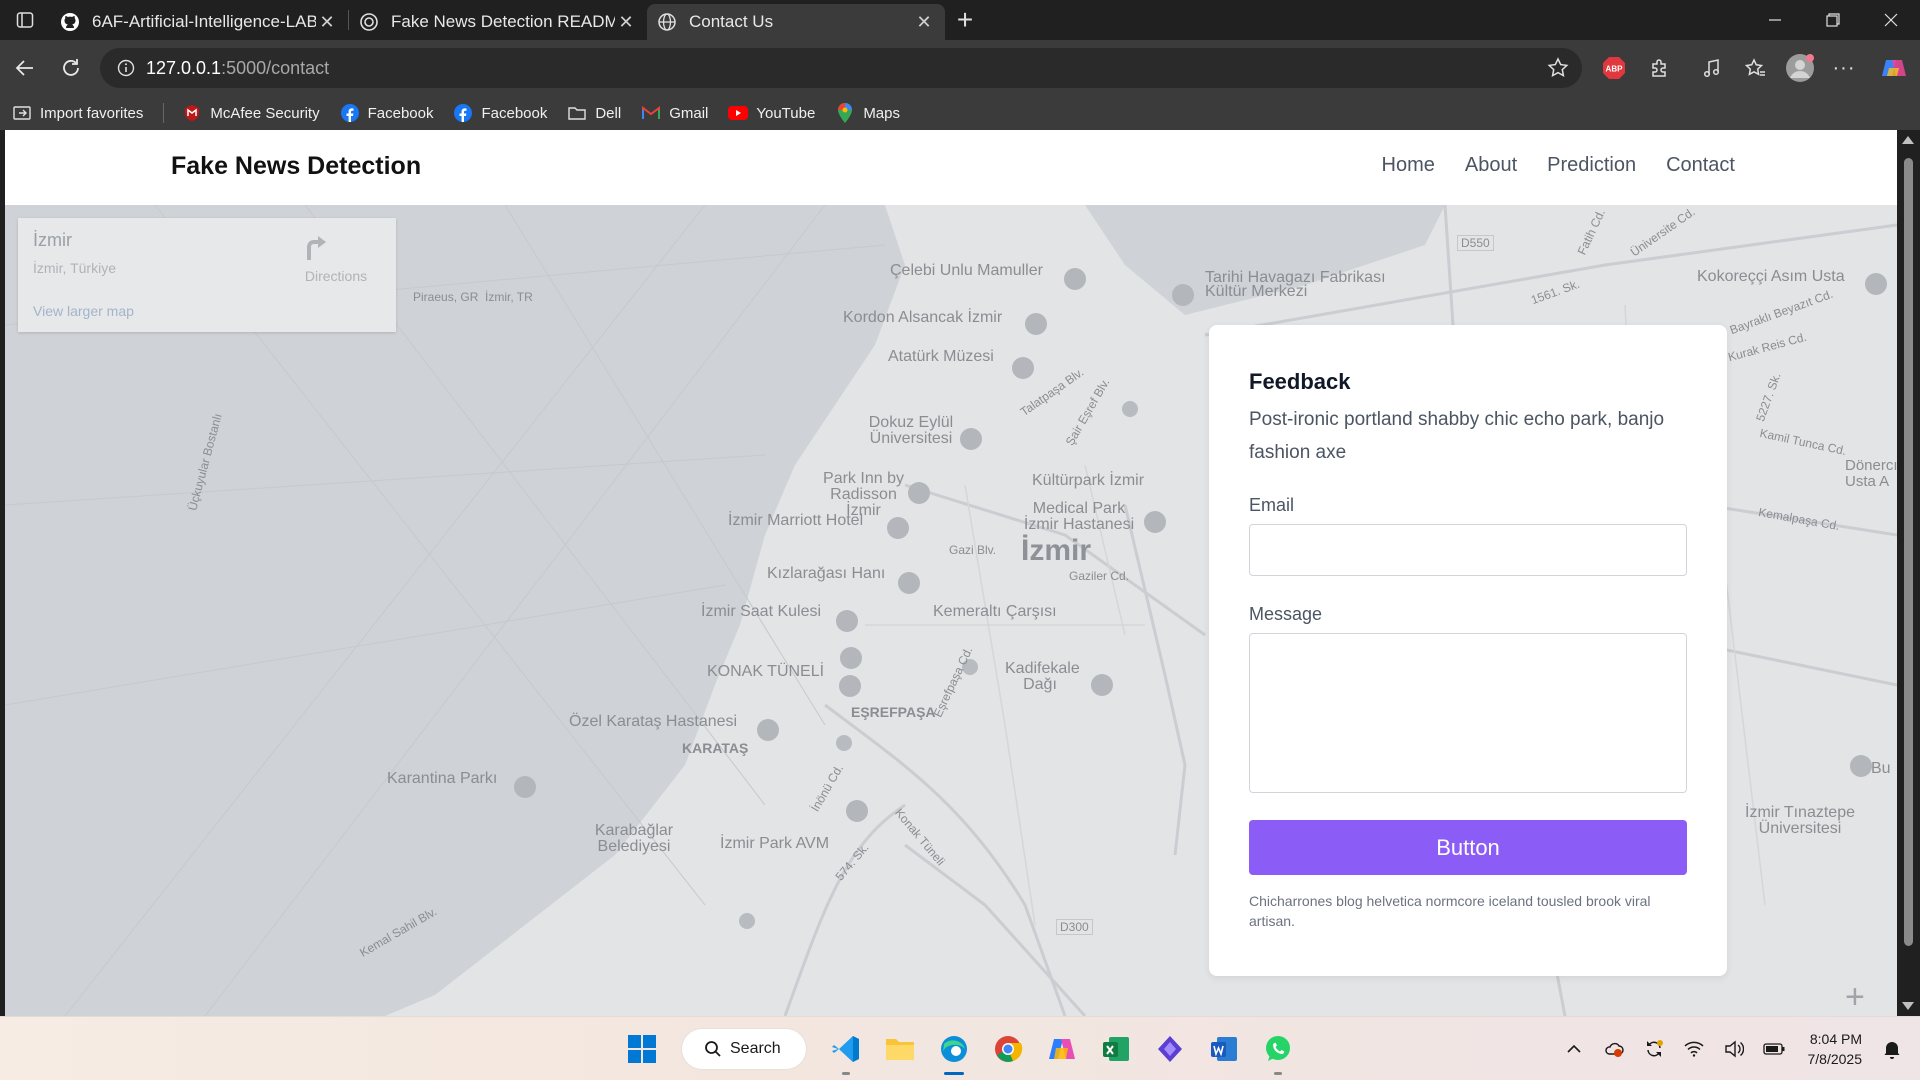  Describe the element at coordinates (77, 113) in the screenshot. I see `bookmark-import-favorites: Import favorites` at that location.